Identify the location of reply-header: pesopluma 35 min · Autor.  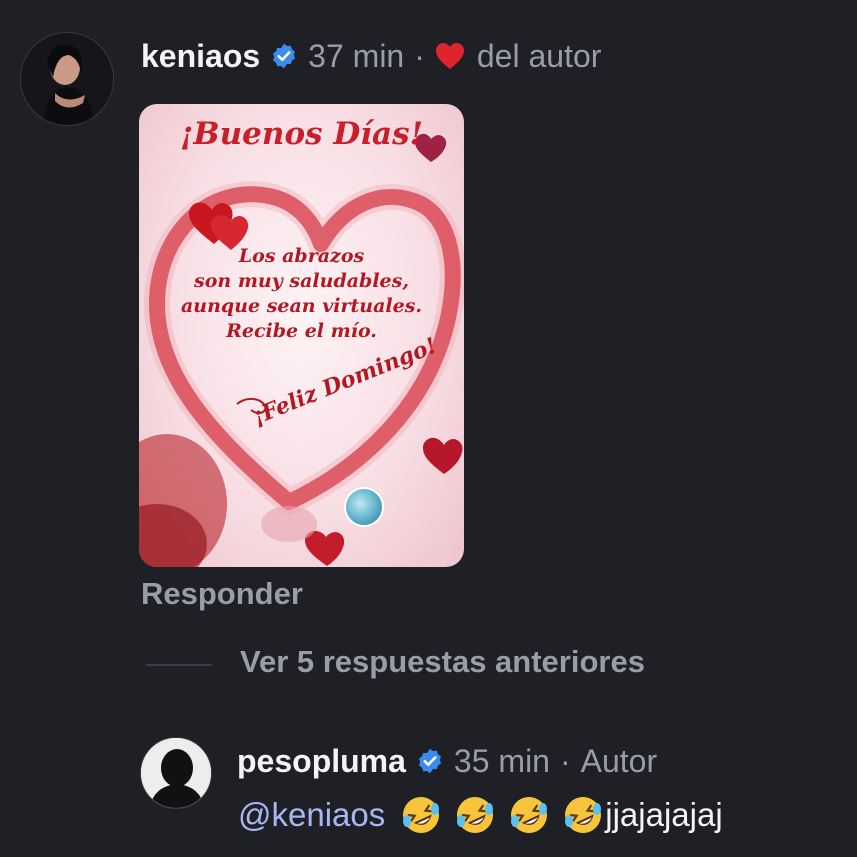
(447, 761).